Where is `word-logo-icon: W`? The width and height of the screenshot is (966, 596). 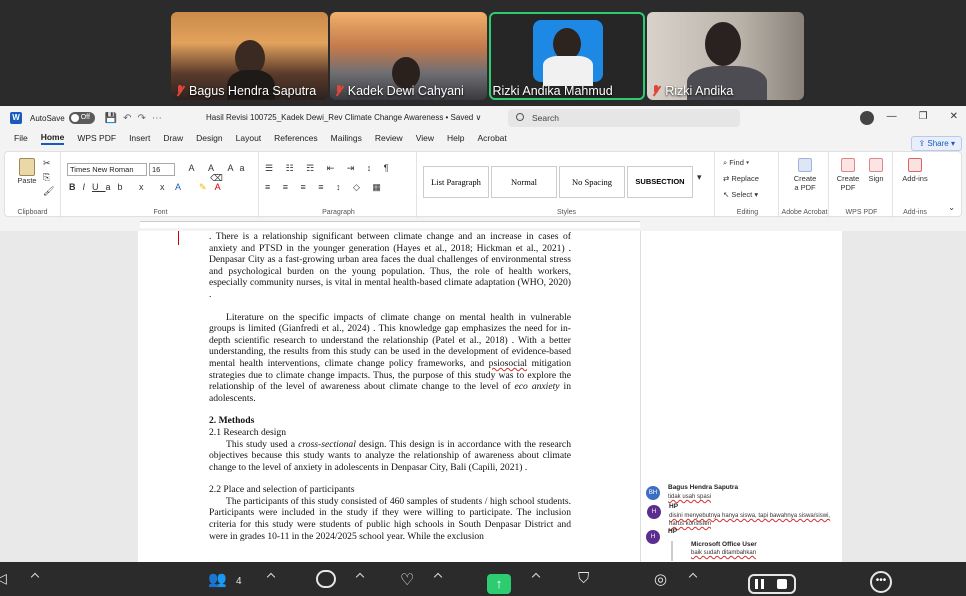
word-logo-icon: W is located at coordinates (16, 118).